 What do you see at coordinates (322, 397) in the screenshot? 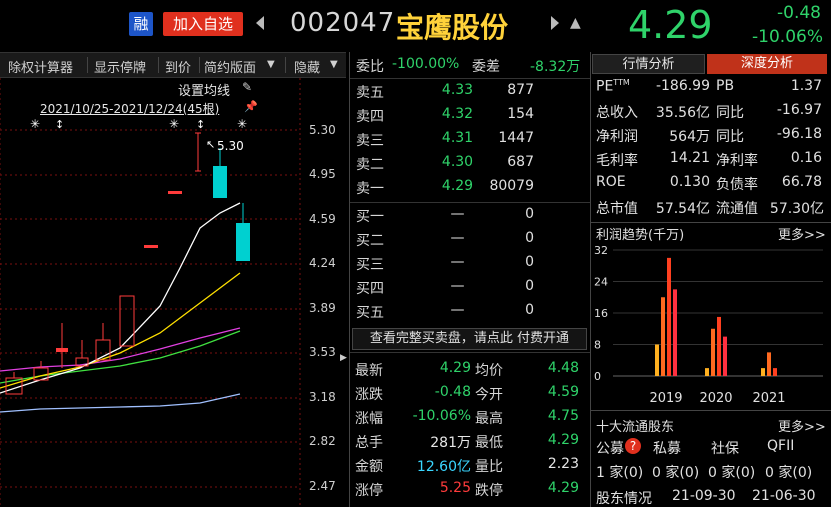
I see `y-tick-label: 3.18` at bounding box center [322, 397].